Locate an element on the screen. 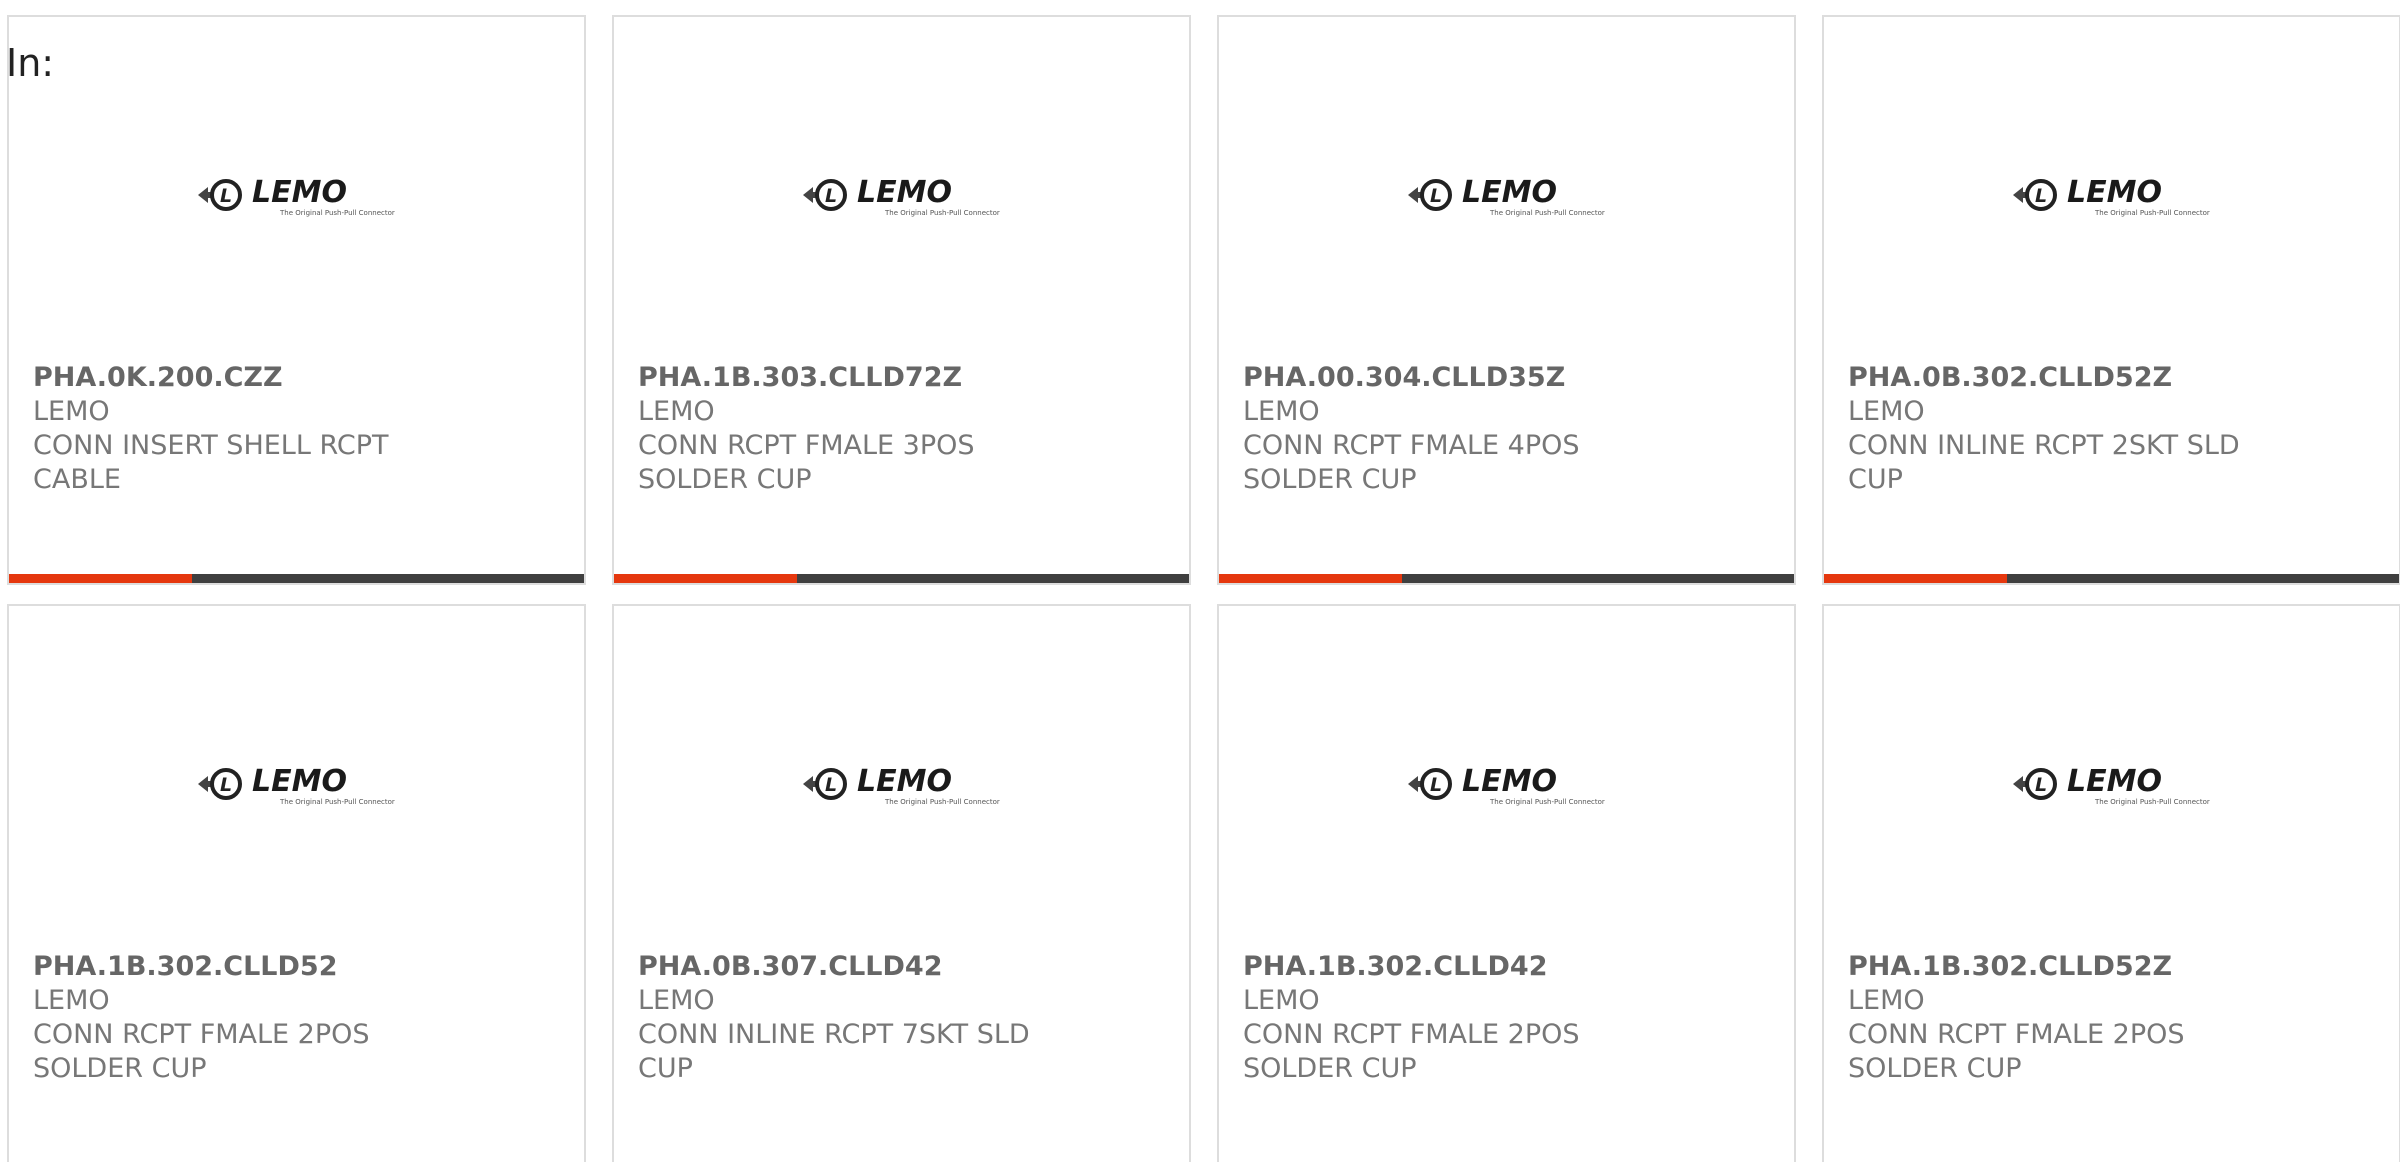  description-line1: CONN INLINE RCPT 2SKT SLD is located at coordinates (2044, 445).